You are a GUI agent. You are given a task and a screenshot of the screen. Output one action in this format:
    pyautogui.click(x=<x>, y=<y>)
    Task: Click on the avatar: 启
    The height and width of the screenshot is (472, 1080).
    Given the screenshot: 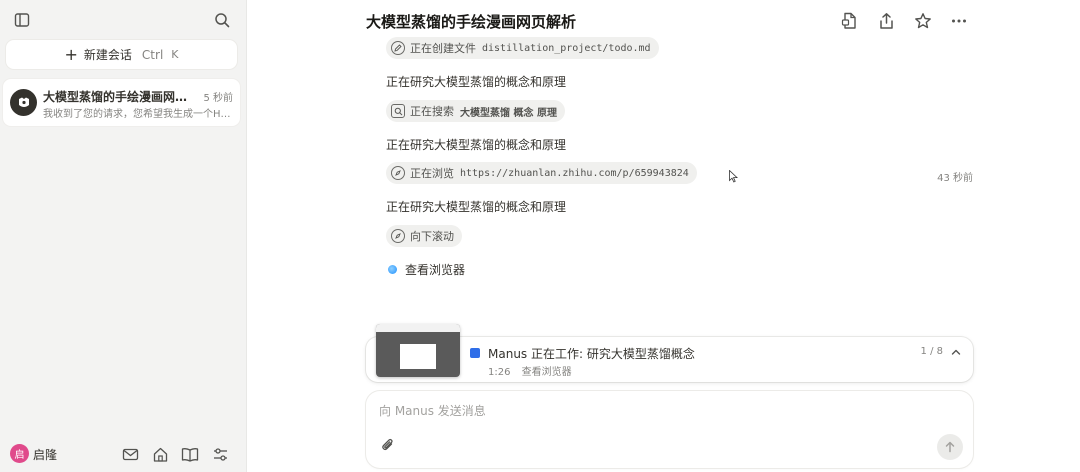 What is the action you would take?
    pyautogui.click(x=19, y=453)
    